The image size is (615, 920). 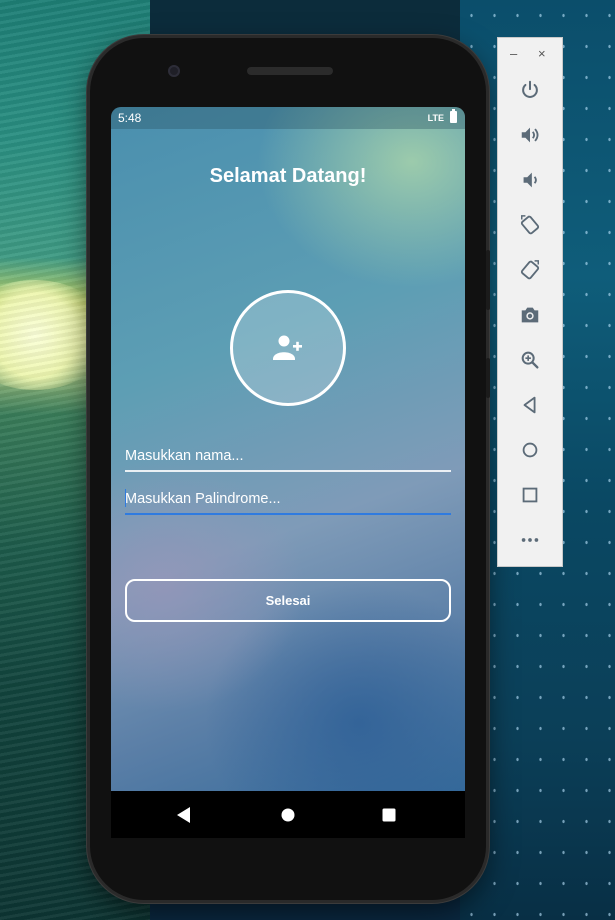 I want to click on screenshot-button, so click(x=530, y=315).